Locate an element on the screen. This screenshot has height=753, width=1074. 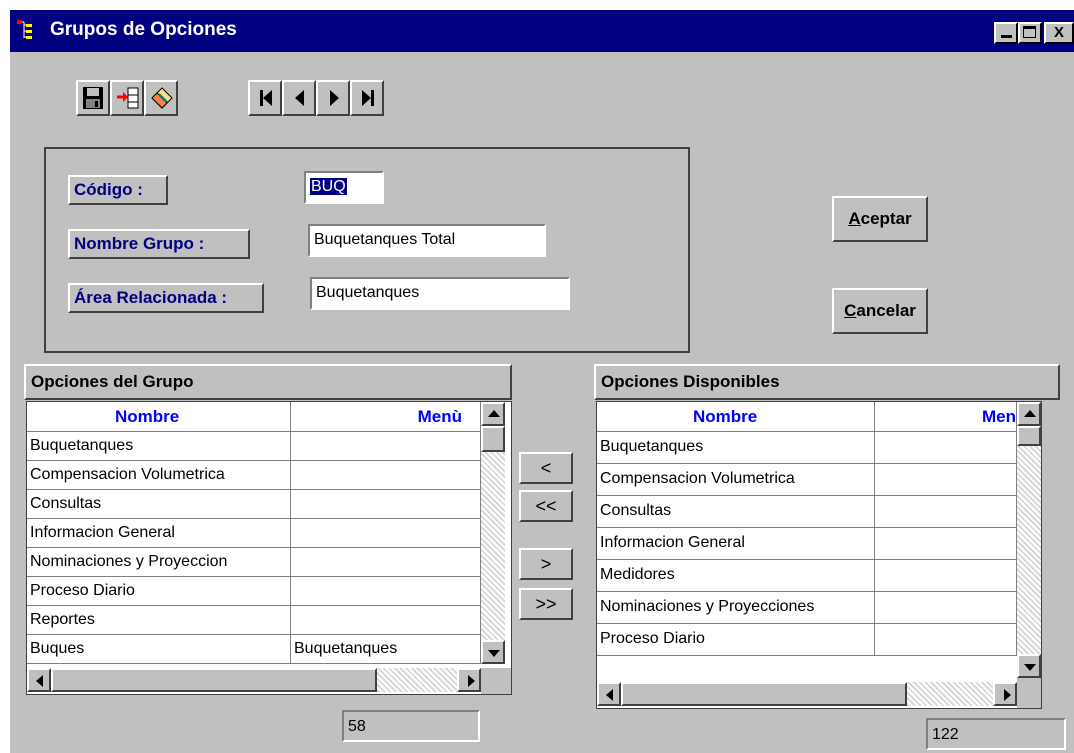
row-nombre: Reportes is located at coordinates (159, 620).